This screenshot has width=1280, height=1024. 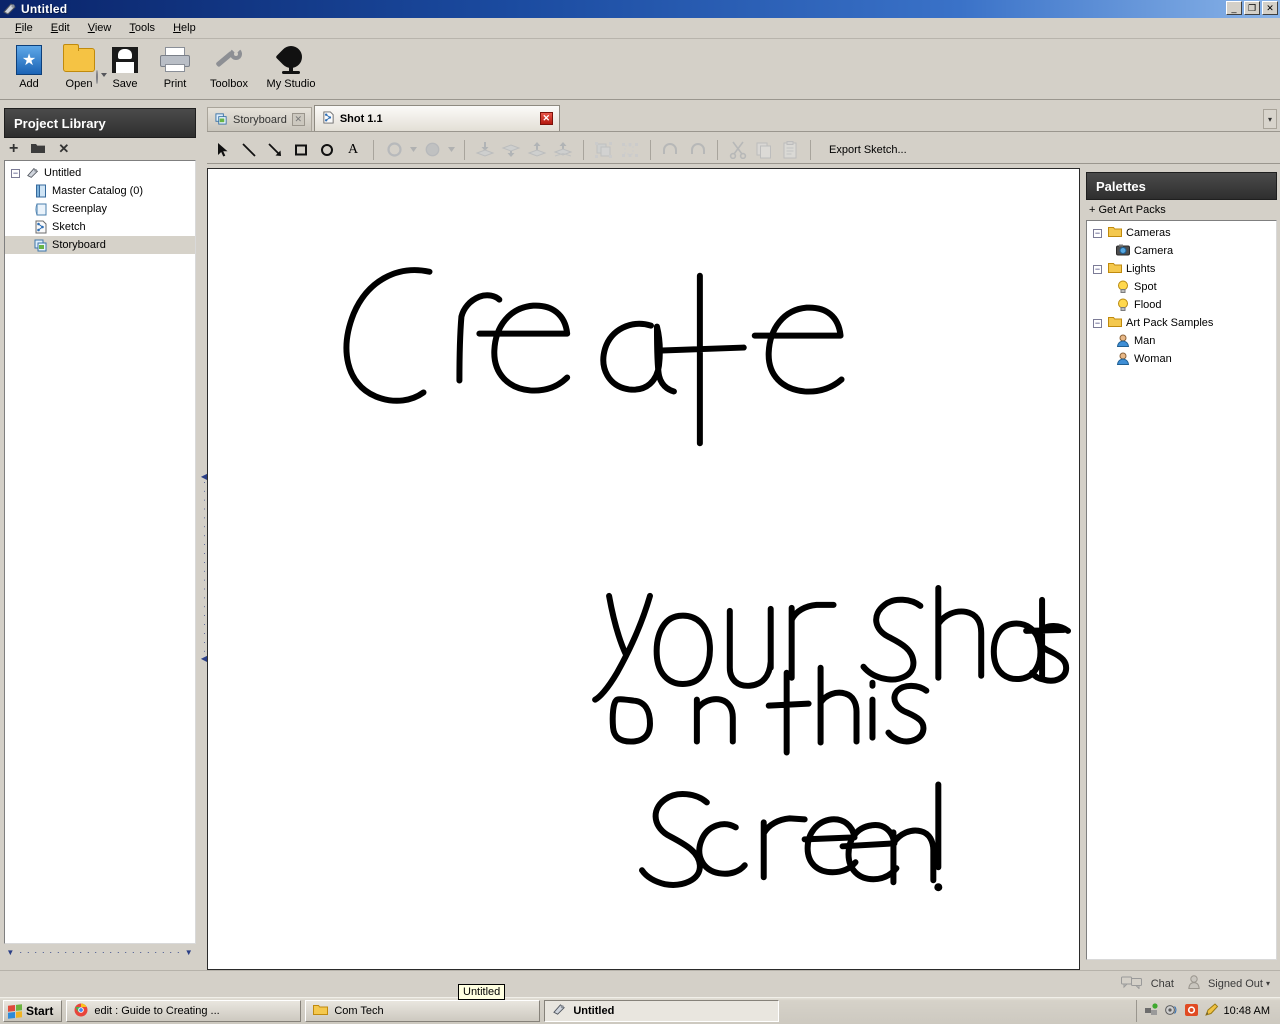 I want to click on bring-to-front-tool, so click(x=563, y=150).